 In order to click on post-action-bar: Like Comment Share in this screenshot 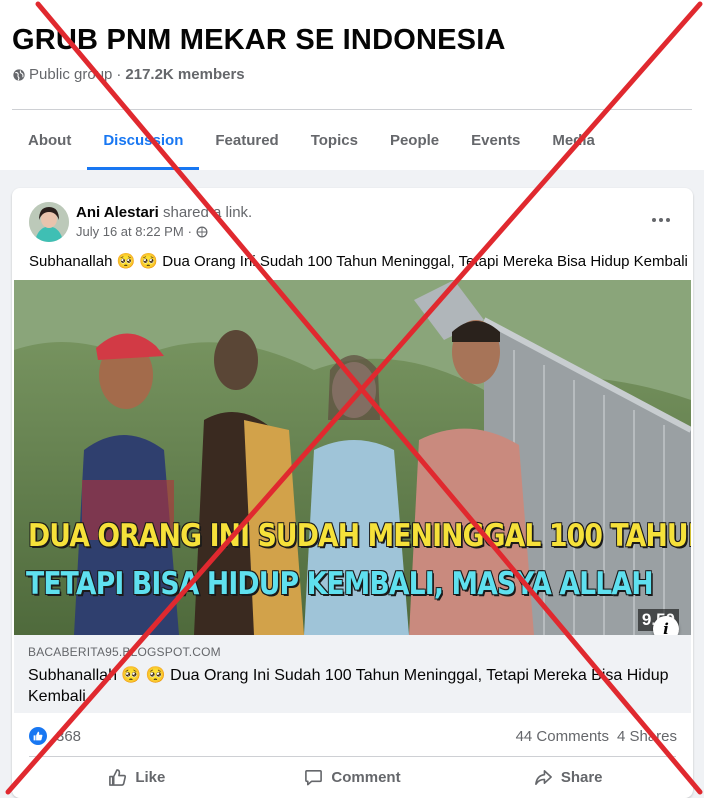, I will do `click(352, 777)`.